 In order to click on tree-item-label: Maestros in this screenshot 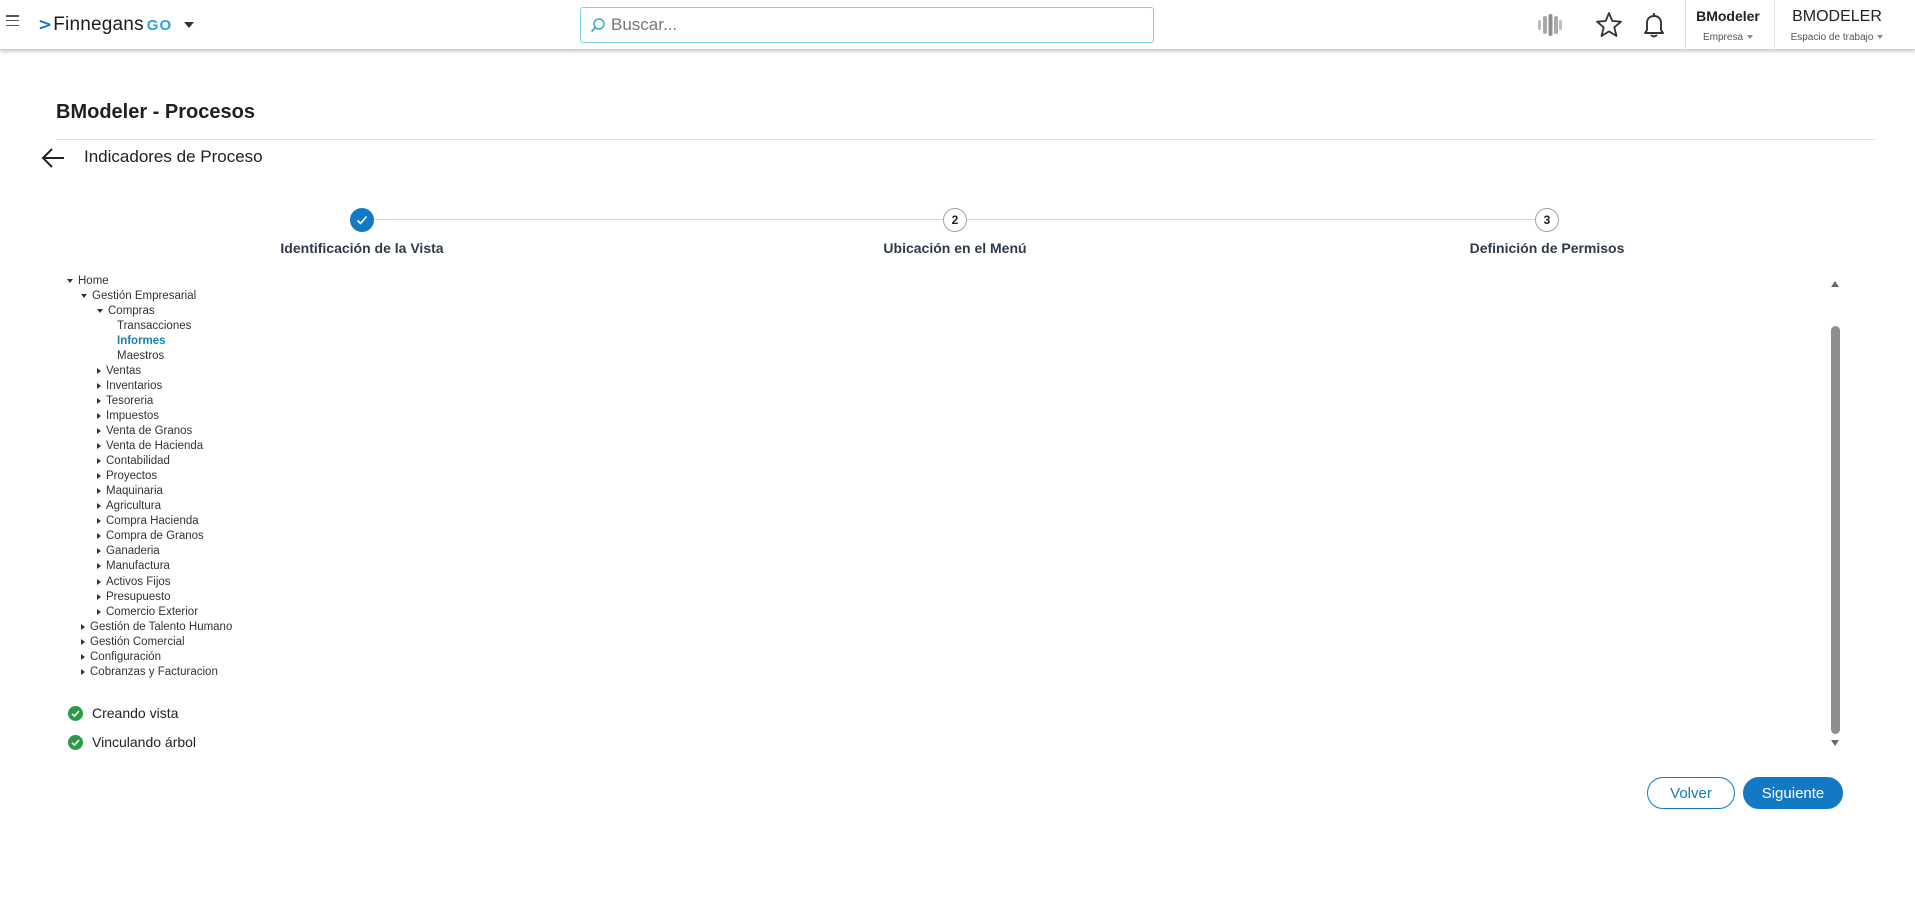, I will do `click(141, 355)`.